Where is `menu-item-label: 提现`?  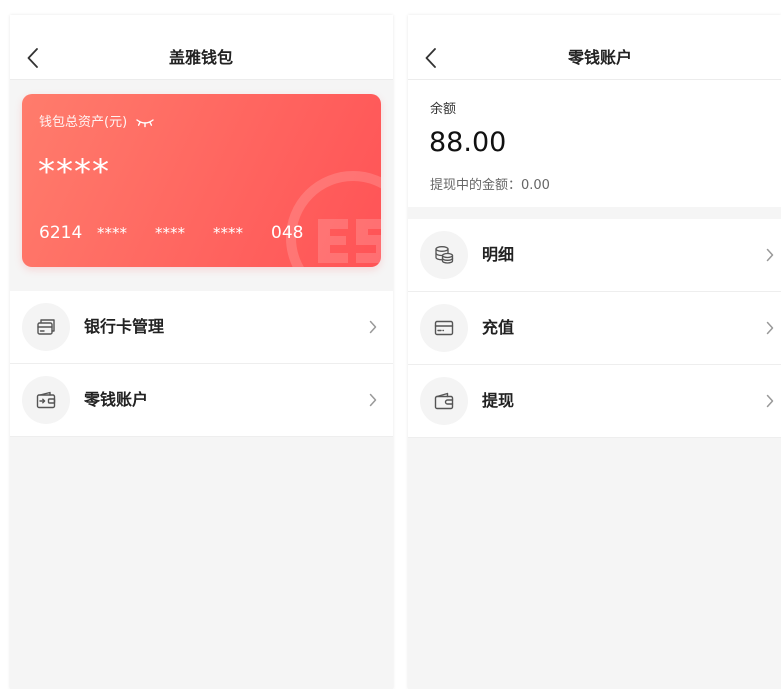 menu-item-label: 提现 is located at coordinates (498, 400).